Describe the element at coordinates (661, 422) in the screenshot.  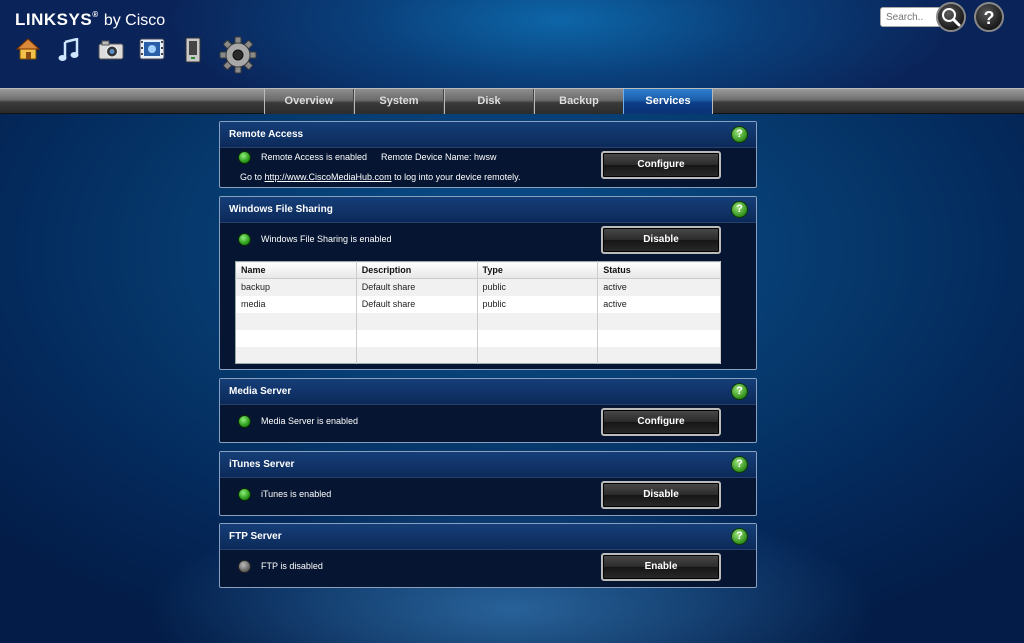
I see `configure-media-server-button: Configure` at that location.